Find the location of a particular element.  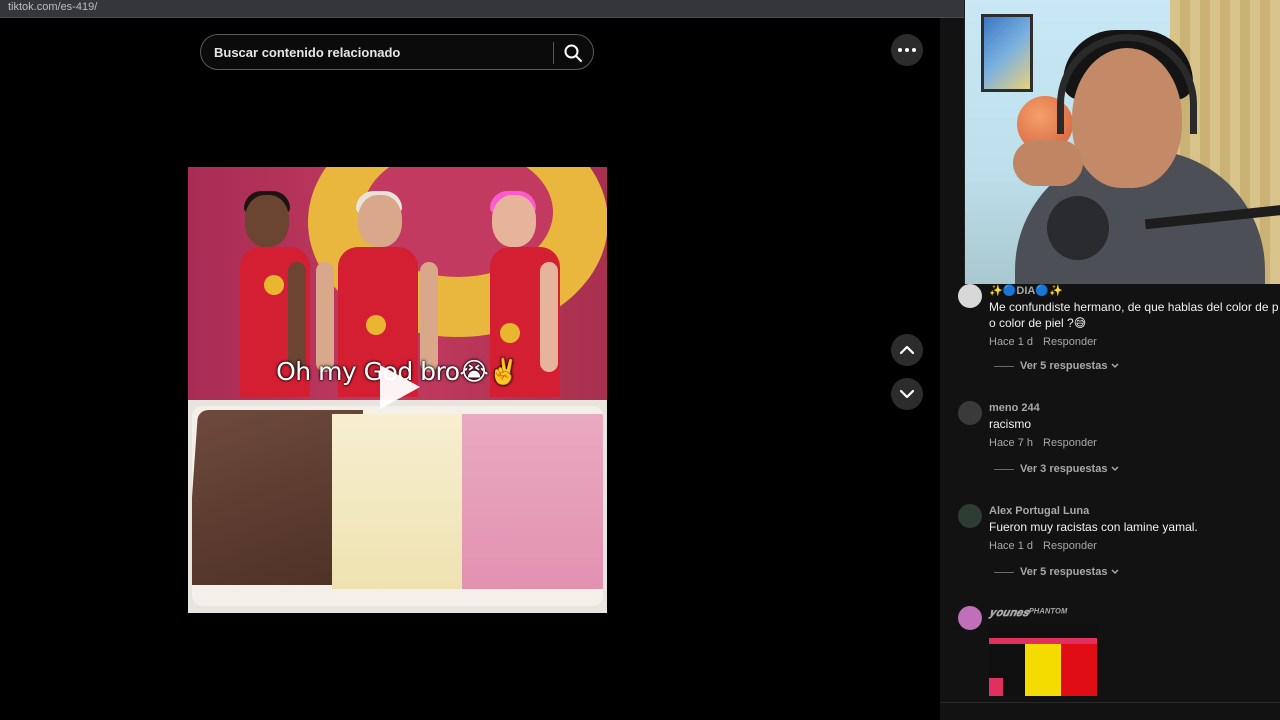

comment-username: 𝒚𝒐𝒖𝒏𝒆𝒔ᴾᴴᴬᴺᵀᴼᴹ is located at coordinates (1134, 613).